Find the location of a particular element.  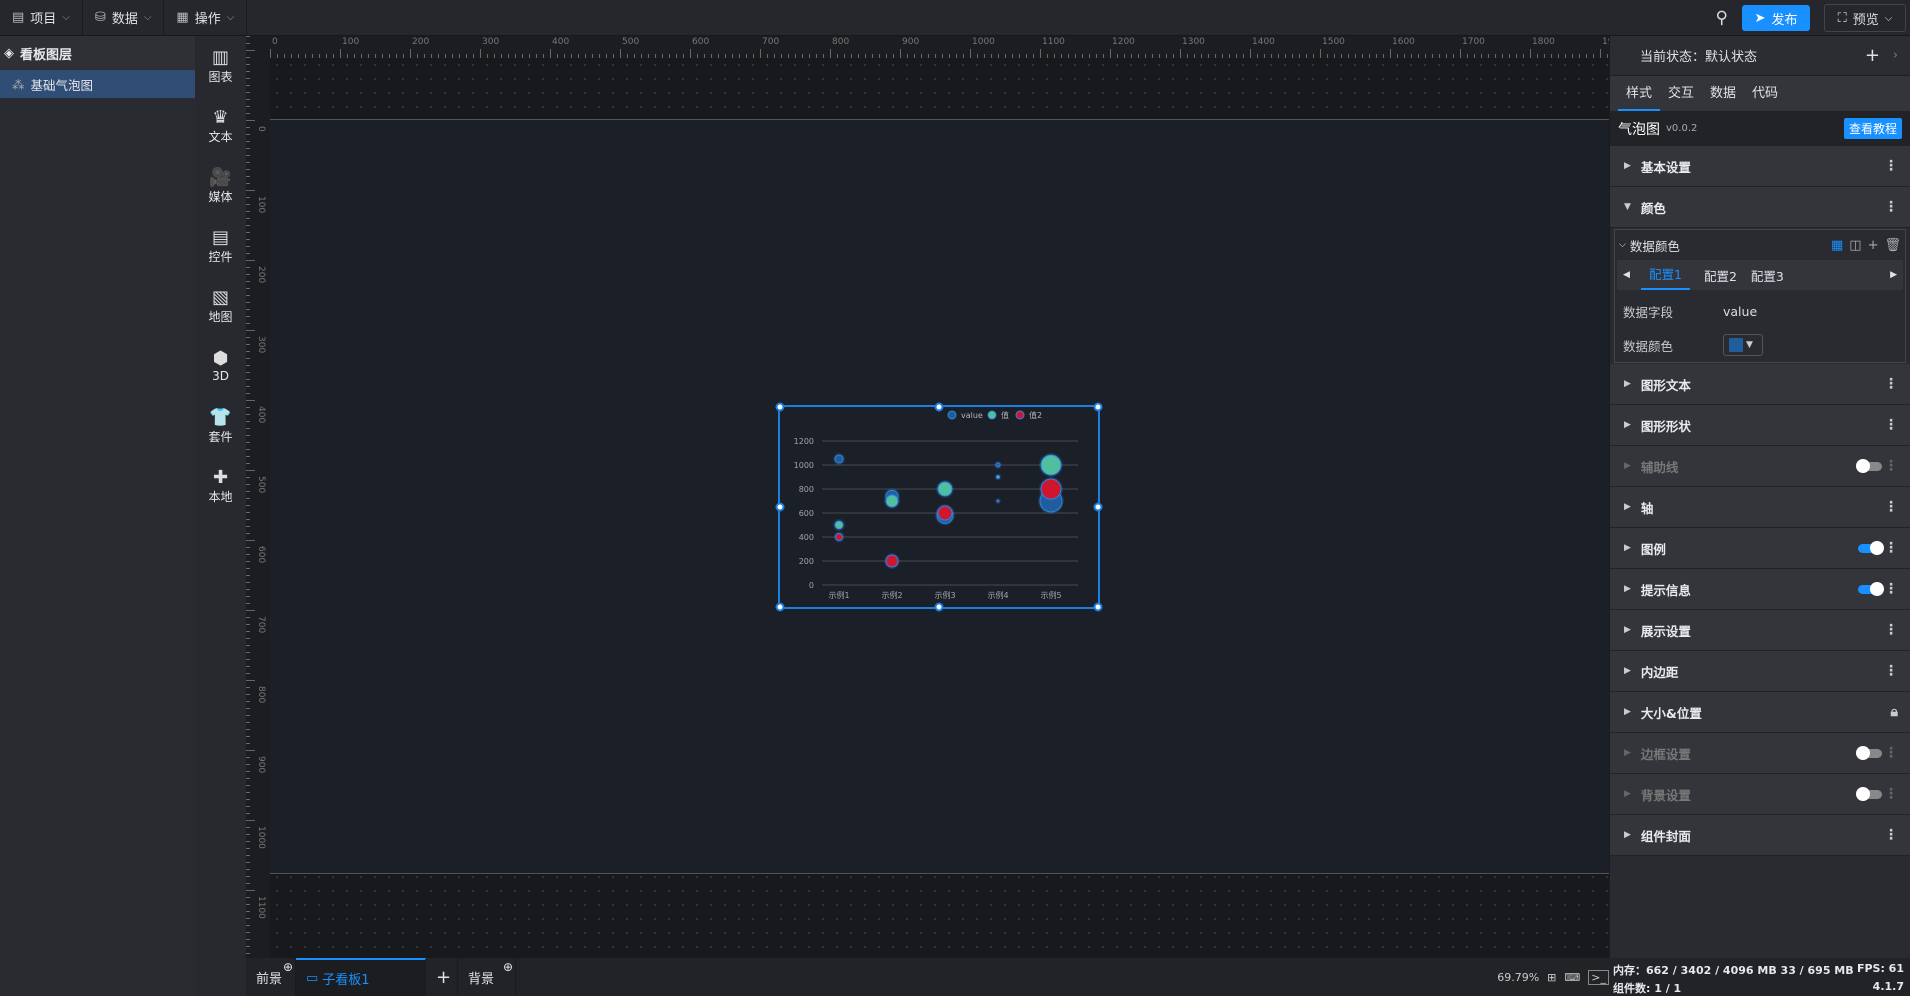

delete-icon: 🗑 is located at coordinates (1892, 245).